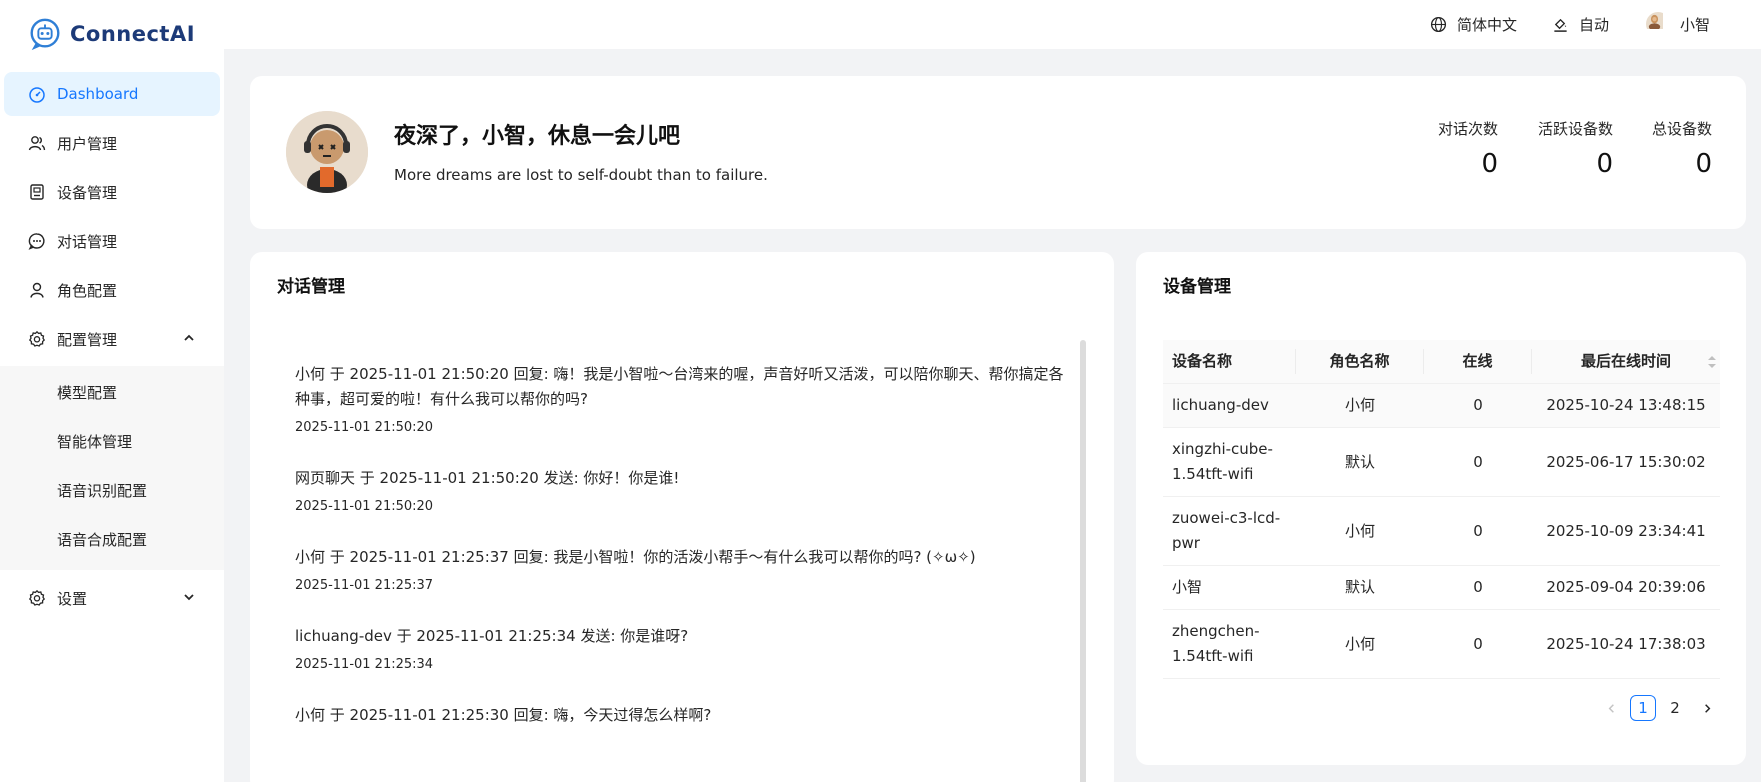 The image size is (1761, 782). I want to click on sidebar-item-label: 设置, so click(72, 598).